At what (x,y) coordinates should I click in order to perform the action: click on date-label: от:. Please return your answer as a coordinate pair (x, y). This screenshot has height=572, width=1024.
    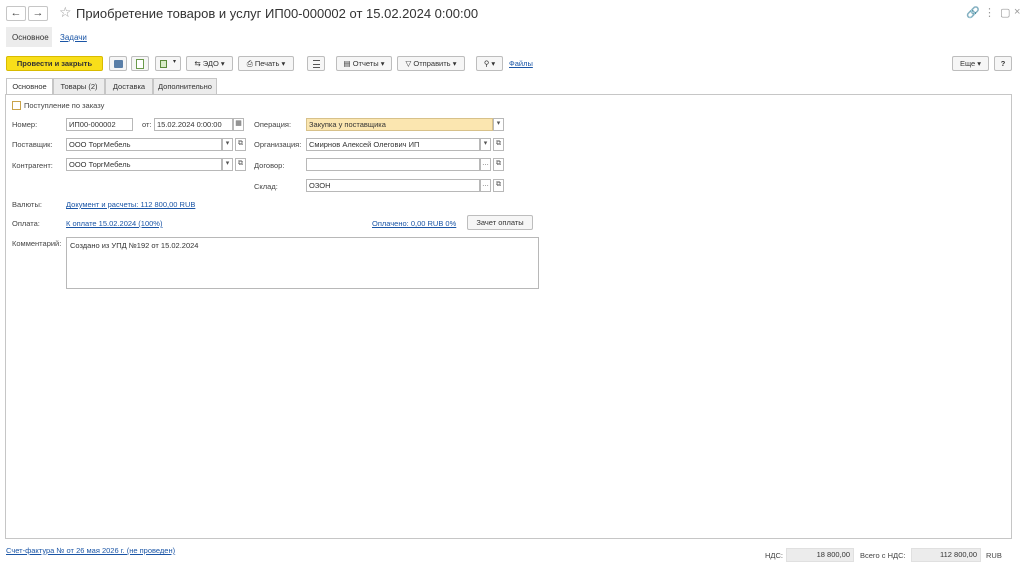
    Looking at the image, I should click on (147, 124).